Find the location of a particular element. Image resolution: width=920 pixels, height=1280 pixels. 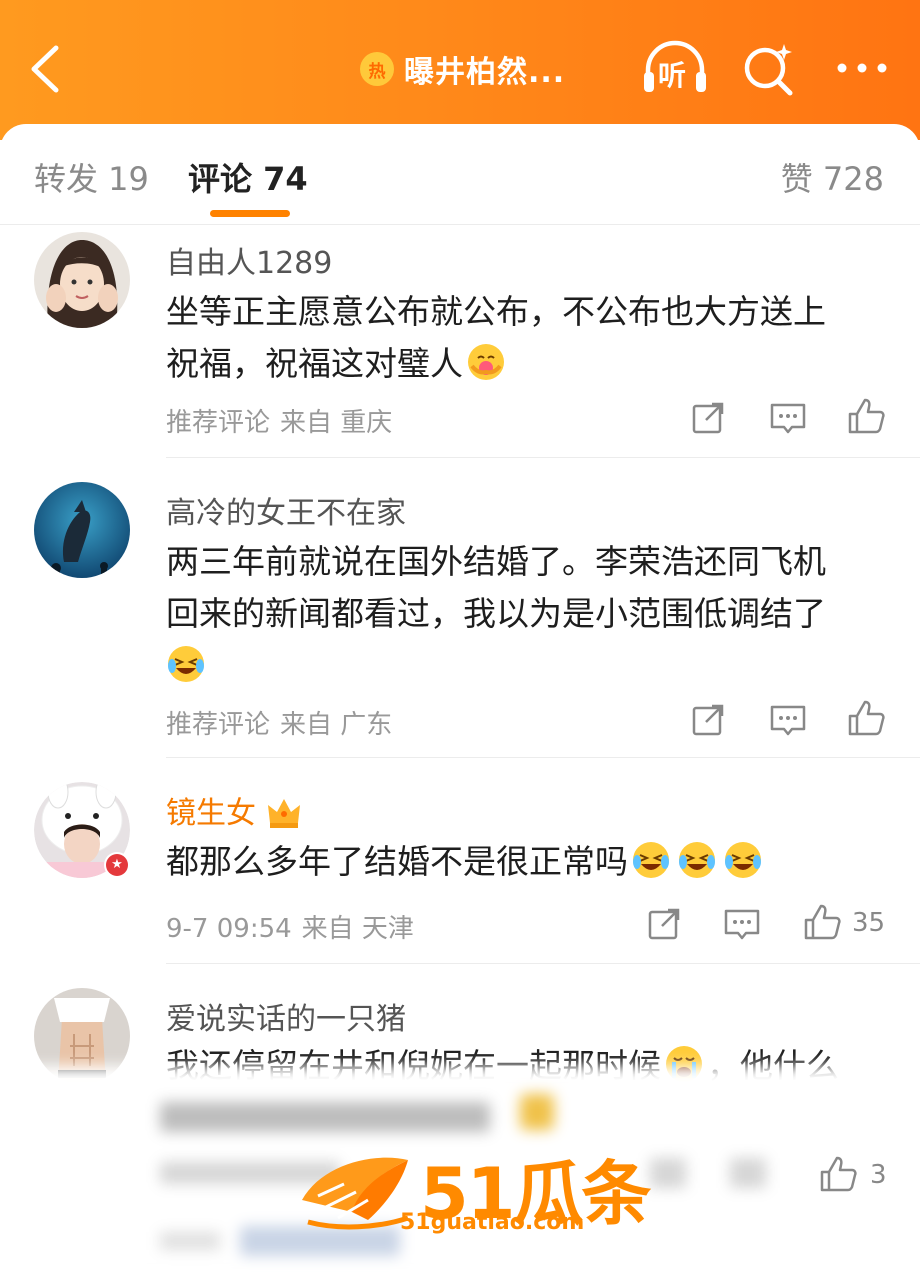

comment-text-line: 都那么多年了结婚不是很正常吗 is located at coordinates (526, 862).